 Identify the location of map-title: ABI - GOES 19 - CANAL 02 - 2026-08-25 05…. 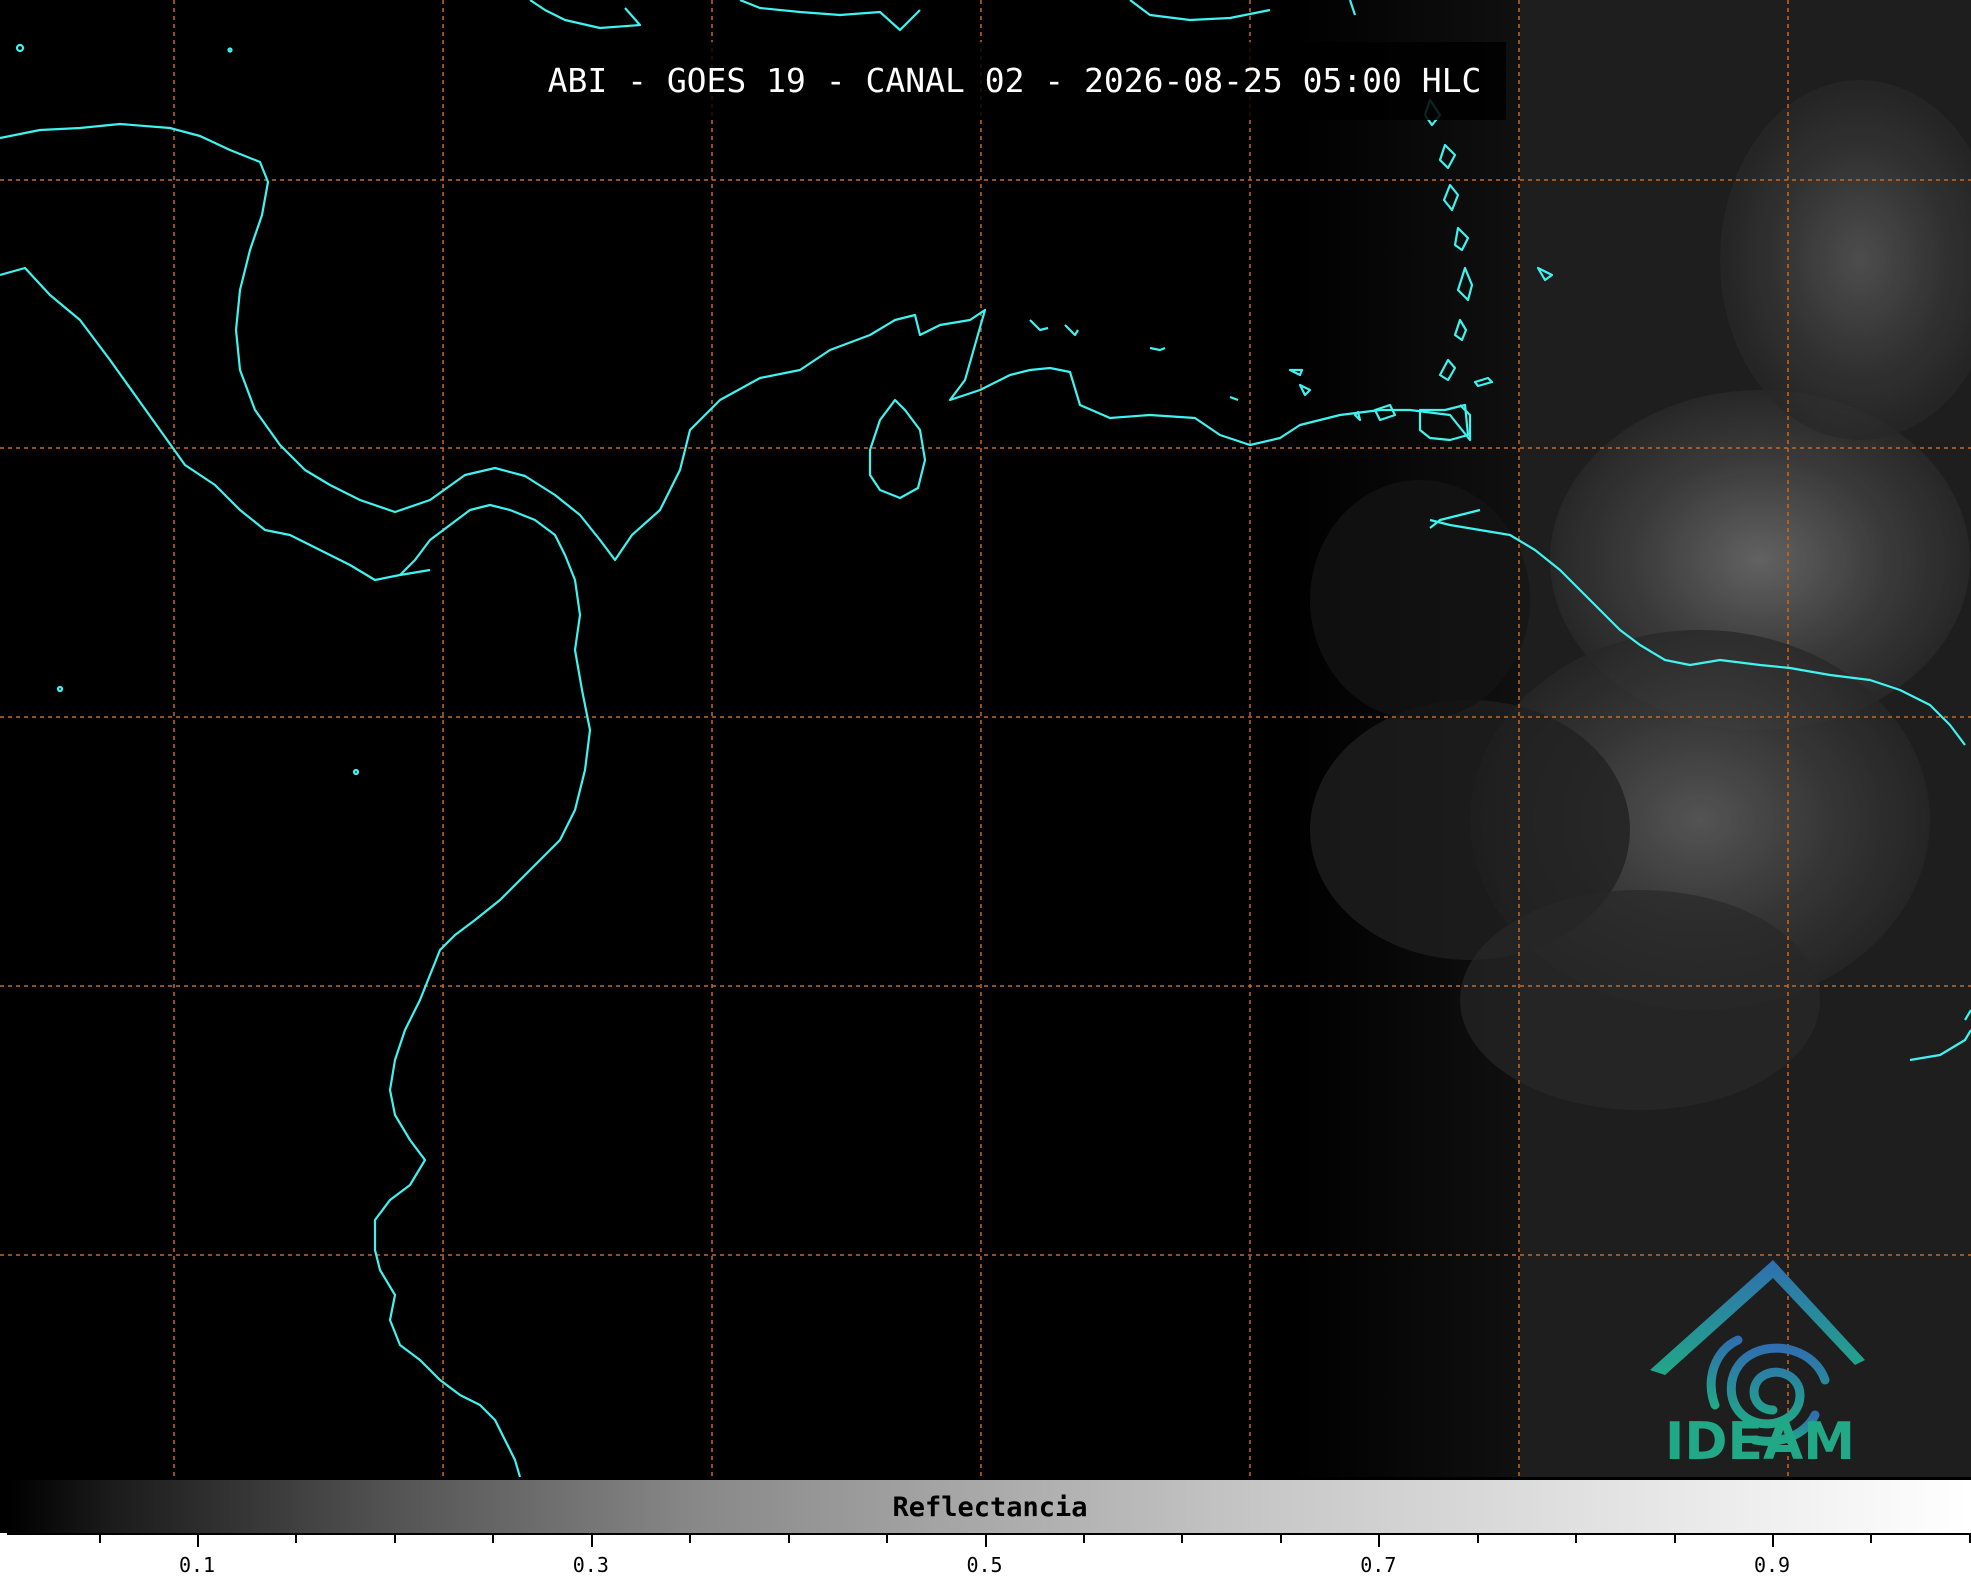
(1014, 81).